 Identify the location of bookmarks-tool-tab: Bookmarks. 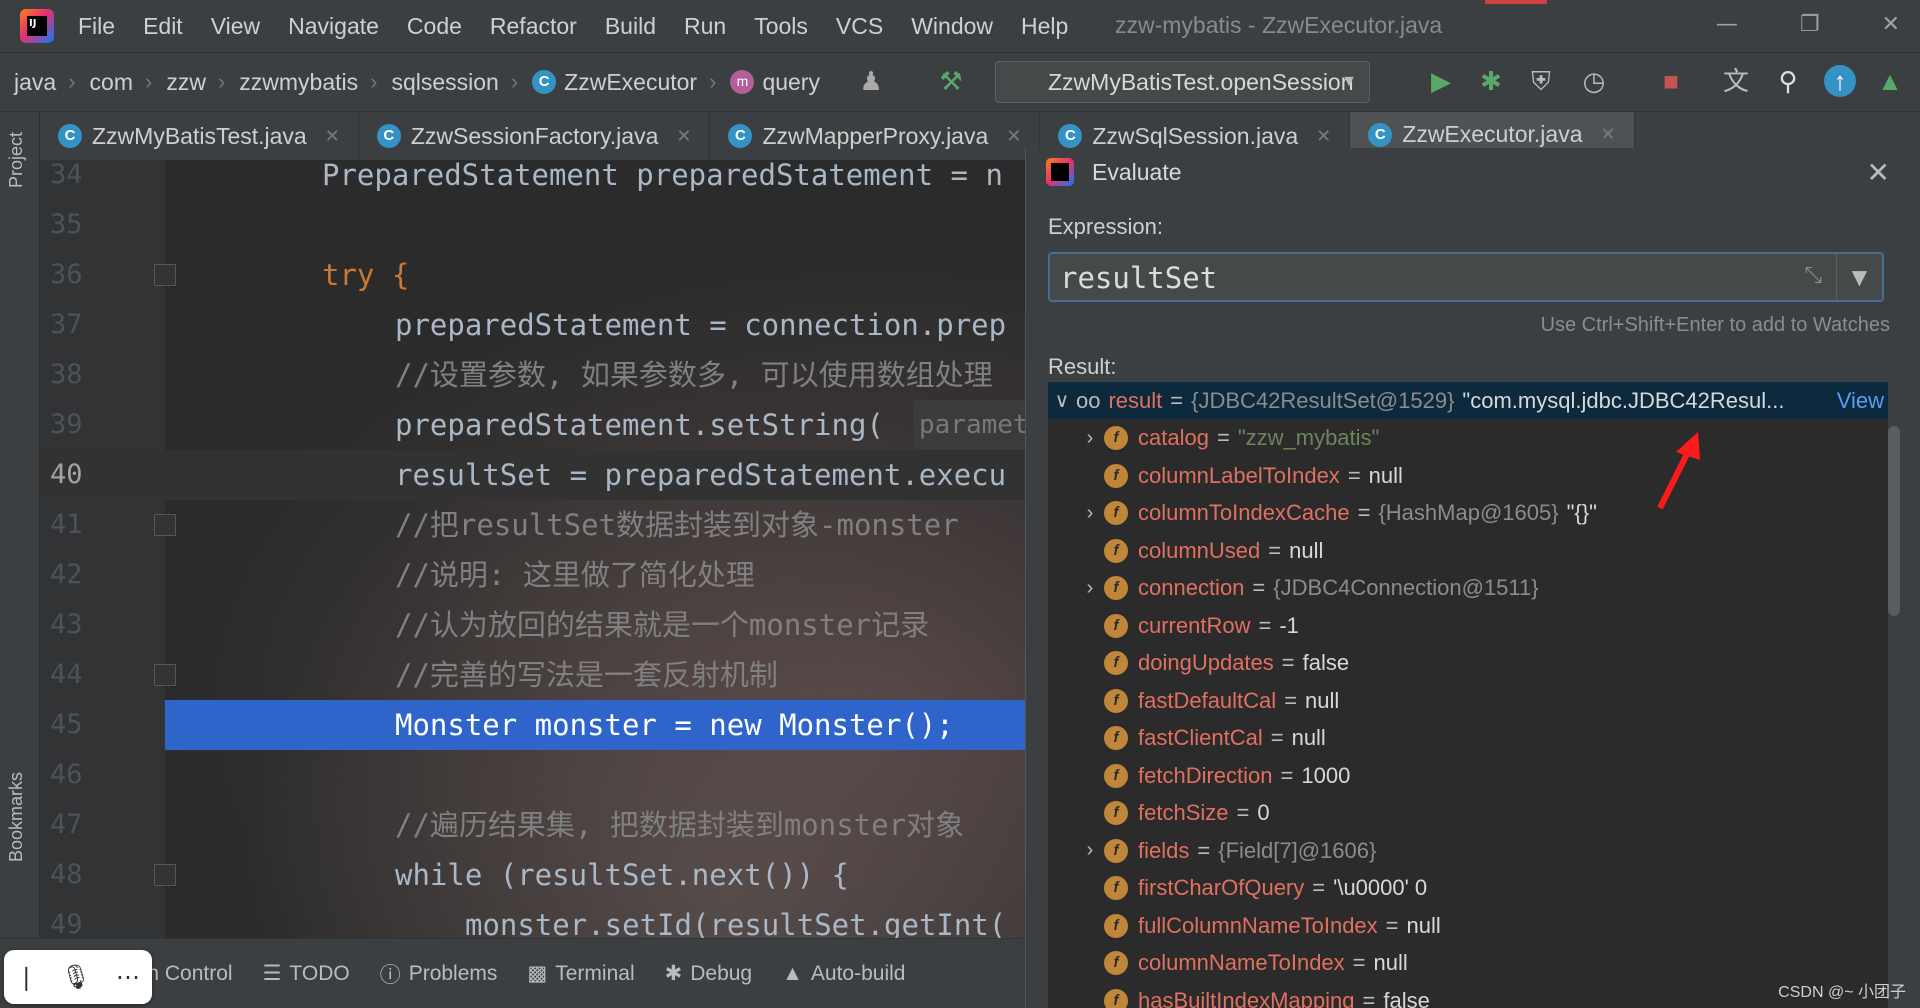
(16, 817).